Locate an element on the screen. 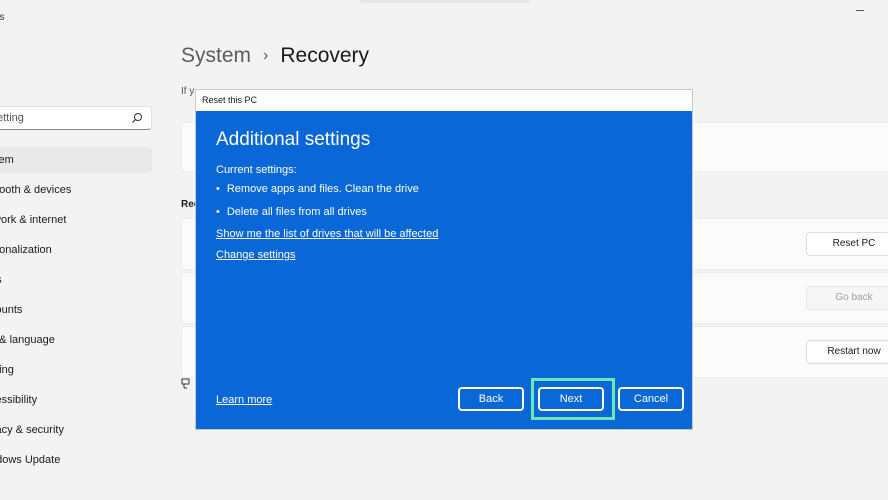 The width and height of the screenshot is (888, 500). bullet-text: Remove apps and files. Clean the drive is located at coordinates (322, 189).